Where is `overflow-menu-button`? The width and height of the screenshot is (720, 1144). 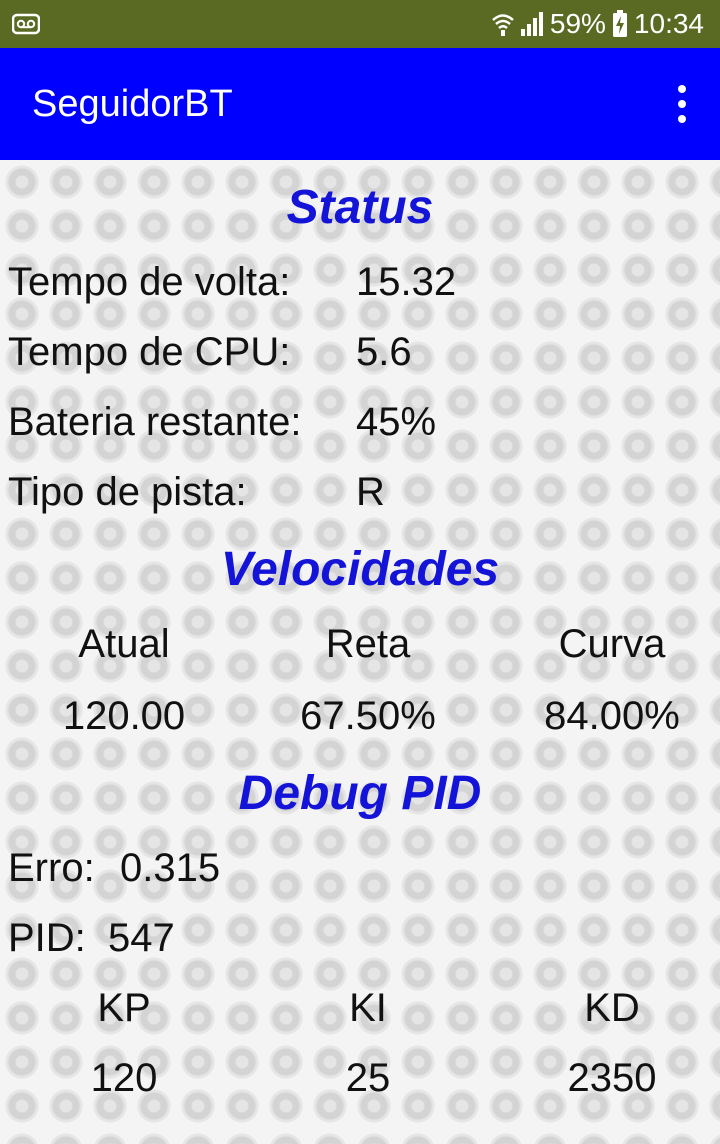
overflow-menu-button is located at coordinates (682, 104).